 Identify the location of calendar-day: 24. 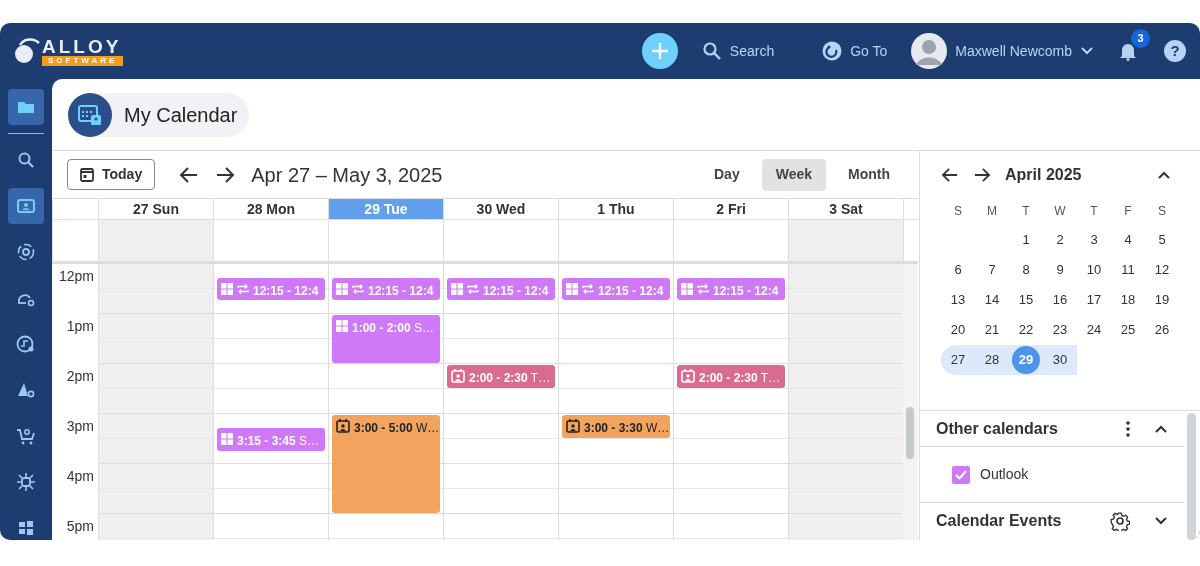
(1094, 330).